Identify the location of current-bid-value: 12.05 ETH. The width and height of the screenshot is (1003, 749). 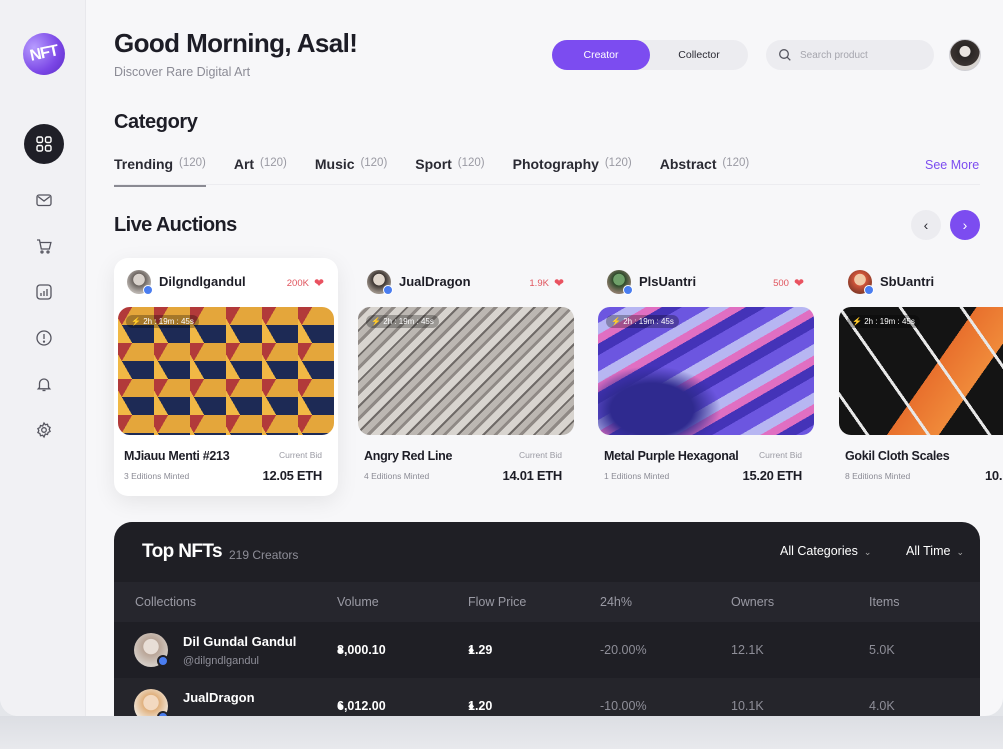
(292, 475).